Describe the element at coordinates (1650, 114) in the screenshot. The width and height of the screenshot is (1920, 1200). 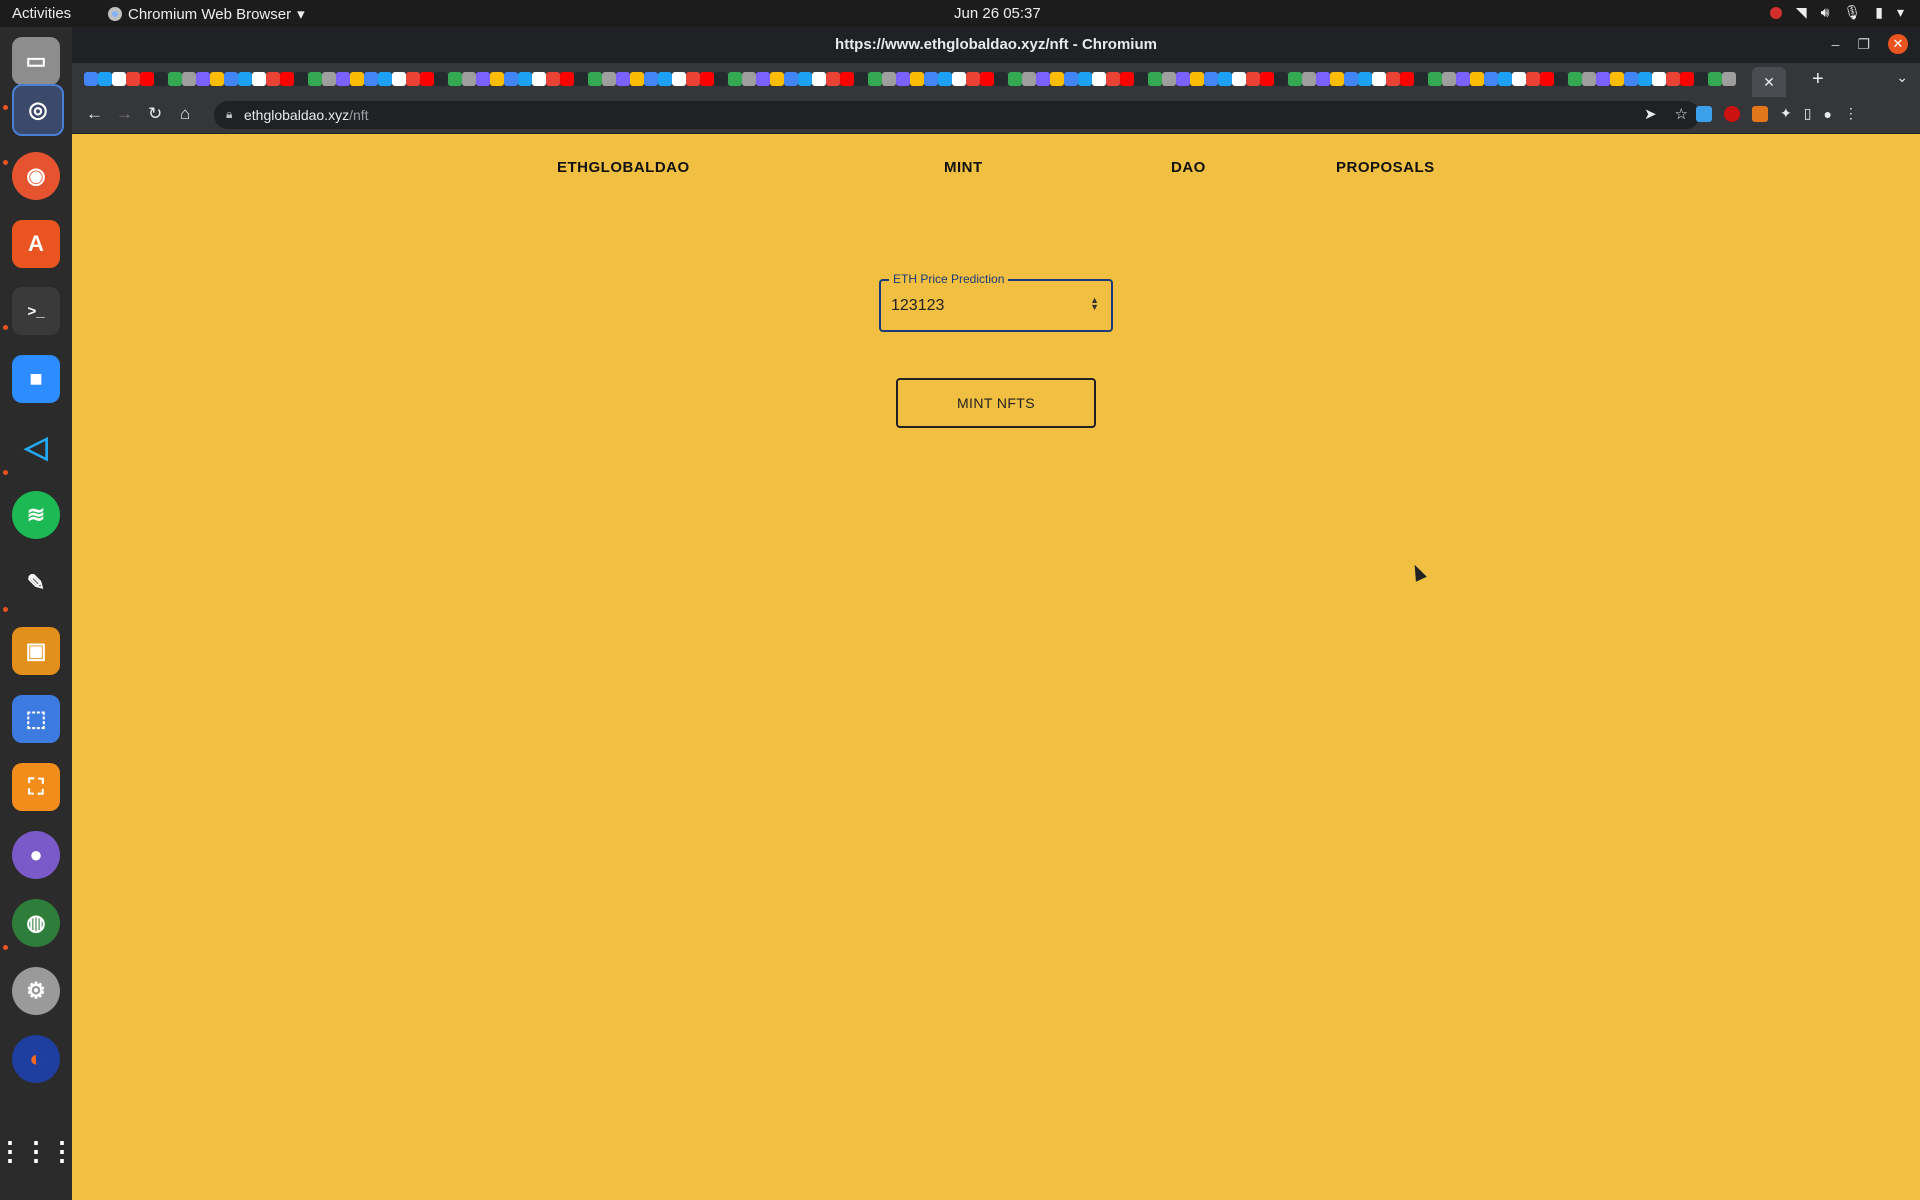
I see `send-icon: ➤` at that location.